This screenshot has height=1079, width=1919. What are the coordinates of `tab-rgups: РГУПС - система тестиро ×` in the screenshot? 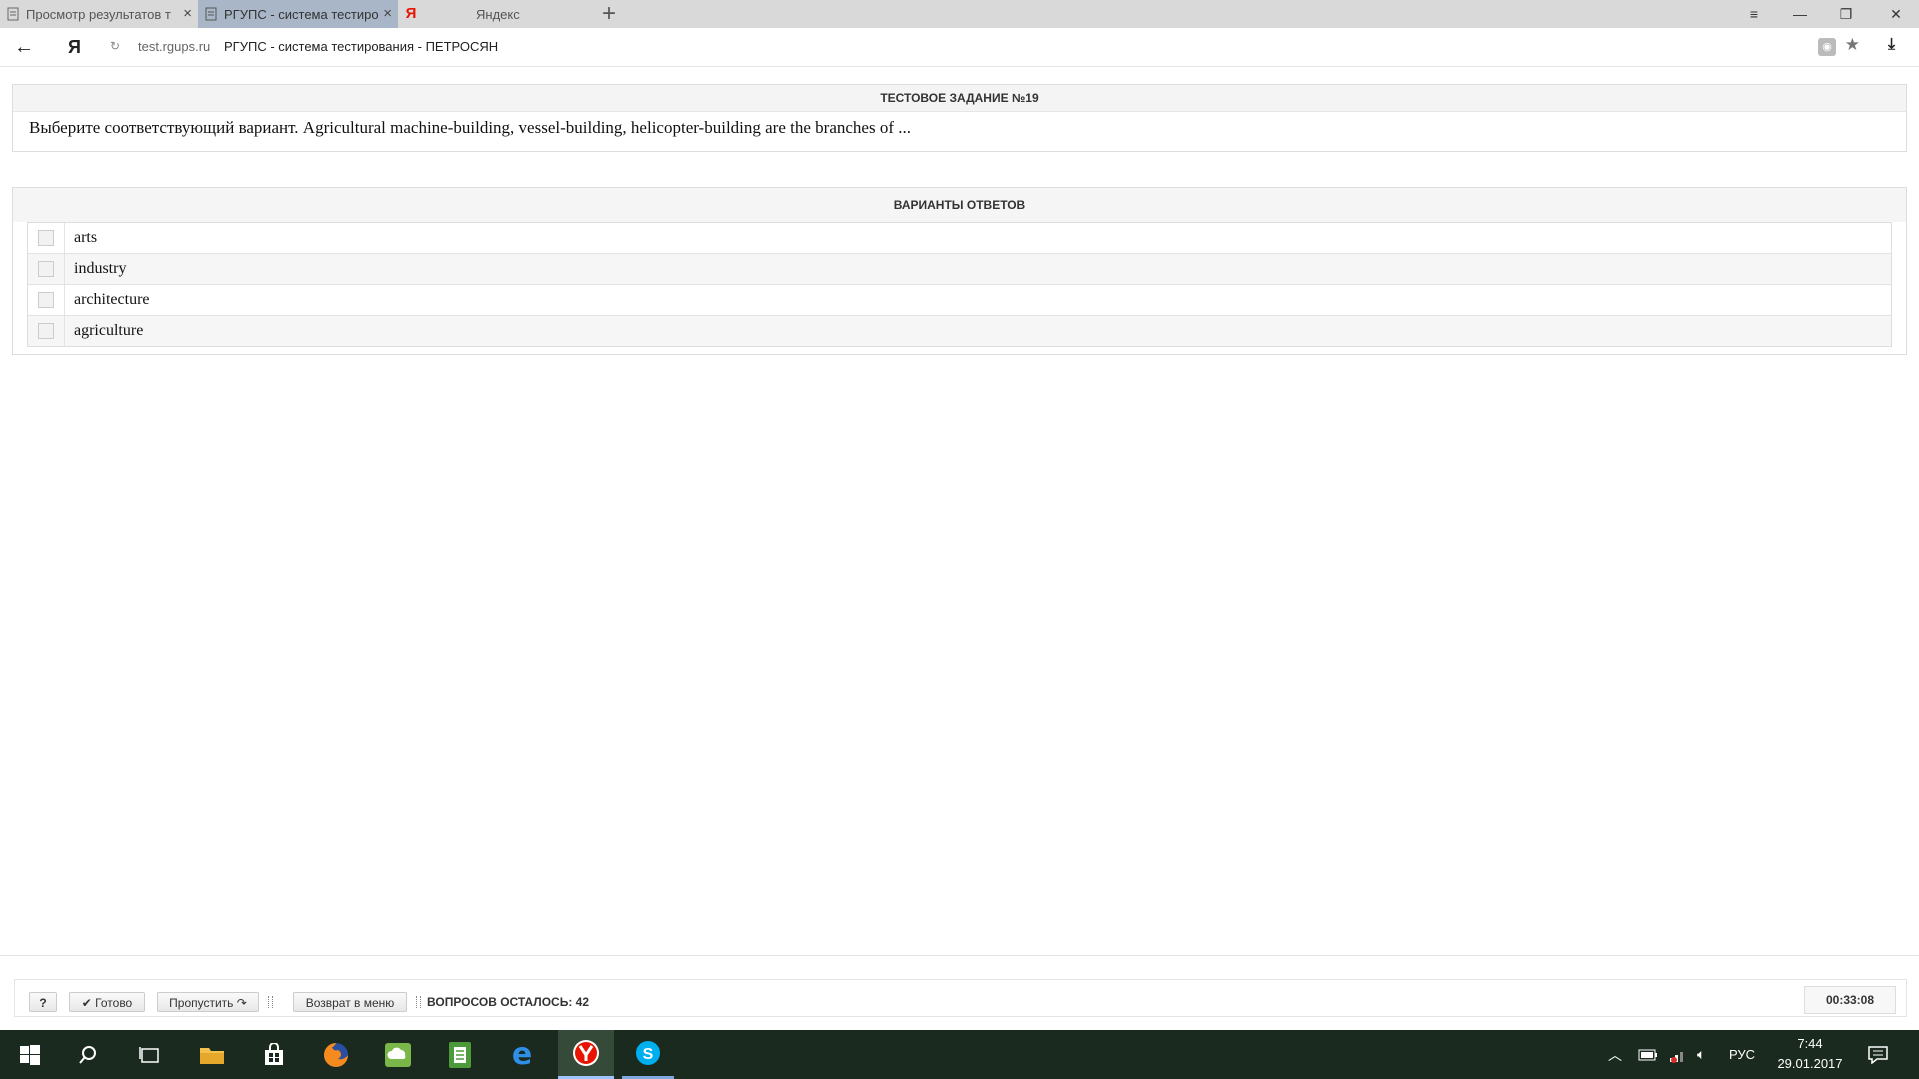 It's located at (298, 14).